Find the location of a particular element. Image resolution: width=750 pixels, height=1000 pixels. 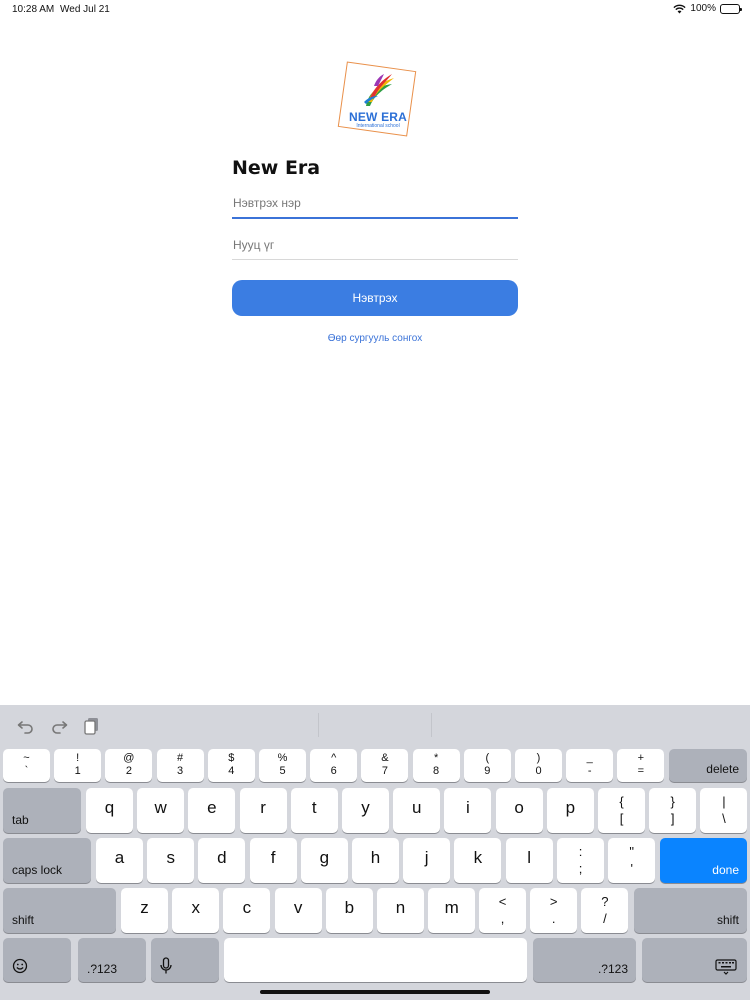

space-key is located at coordinates (375, 960).